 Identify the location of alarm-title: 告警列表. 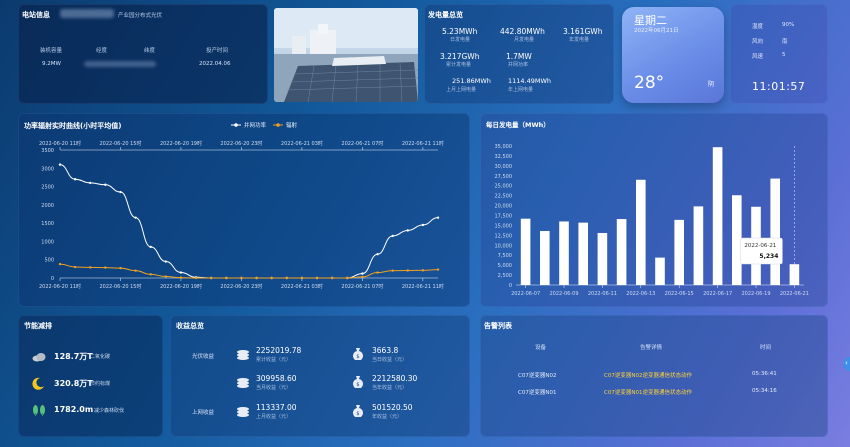
(498, 326).